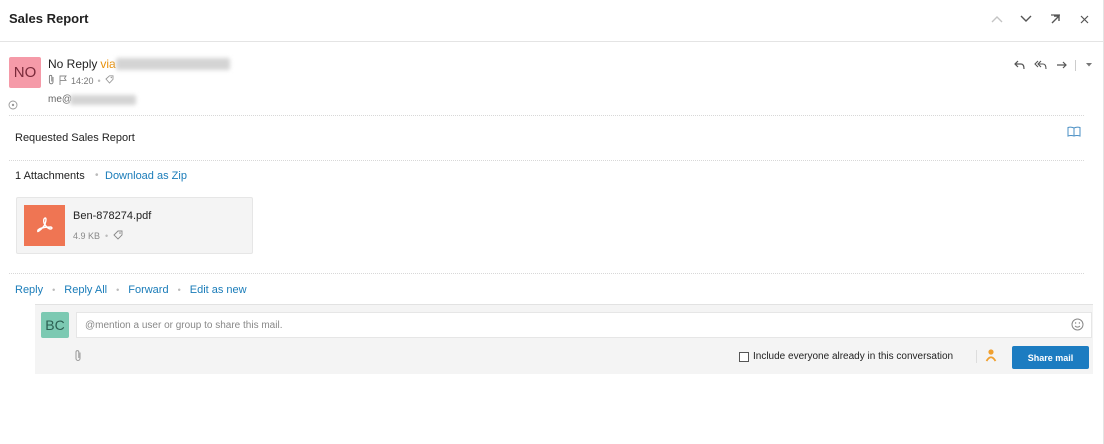 This screenshot has width=1104, height=444. Describe the element at coordinates (13, 103) in the screenshot. I see `details-toggle-icon` at that location.